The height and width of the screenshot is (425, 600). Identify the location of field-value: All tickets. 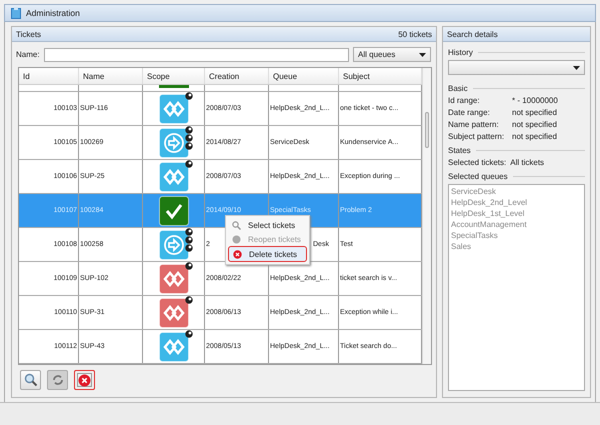
(527, 162).